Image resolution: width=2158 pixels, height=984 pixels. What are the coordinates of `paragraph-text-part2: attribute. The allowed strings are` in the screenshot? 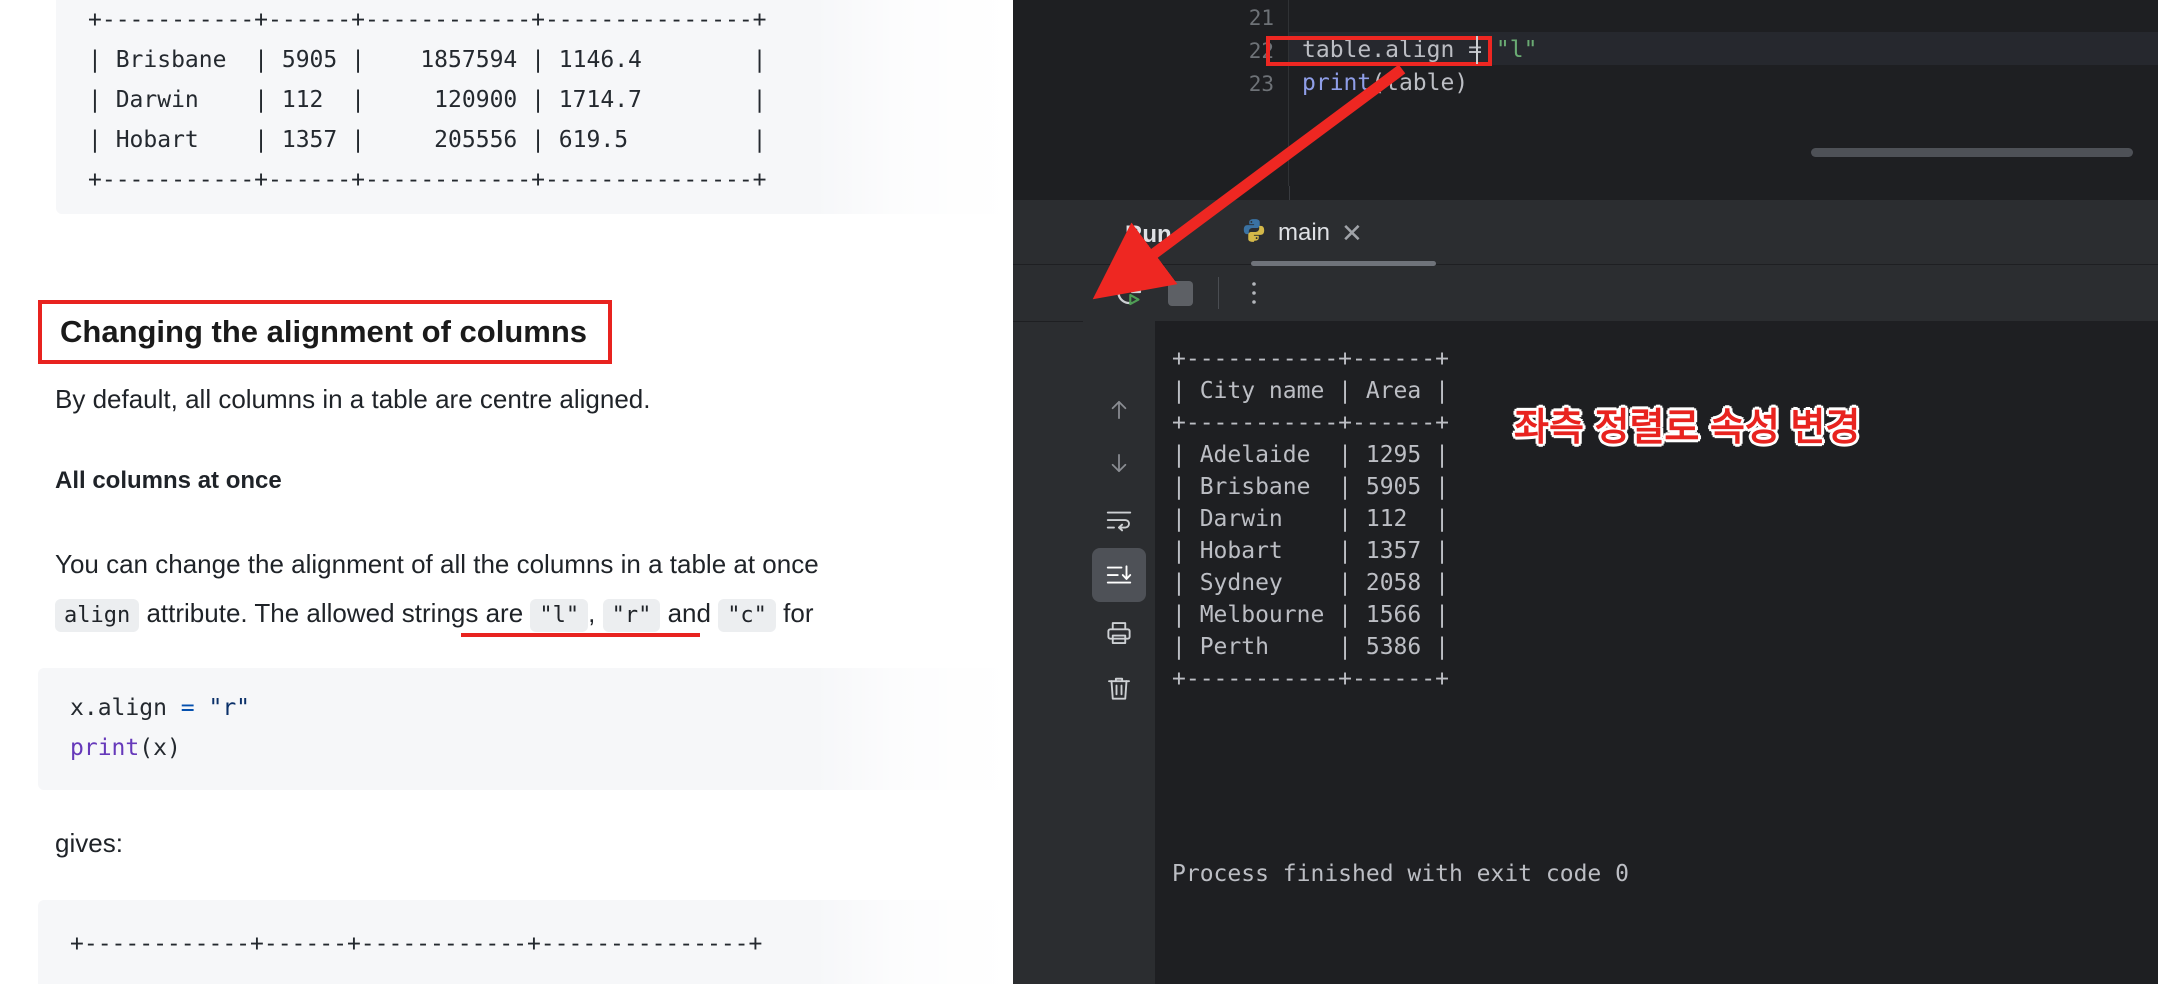 It's located at (335, 613).